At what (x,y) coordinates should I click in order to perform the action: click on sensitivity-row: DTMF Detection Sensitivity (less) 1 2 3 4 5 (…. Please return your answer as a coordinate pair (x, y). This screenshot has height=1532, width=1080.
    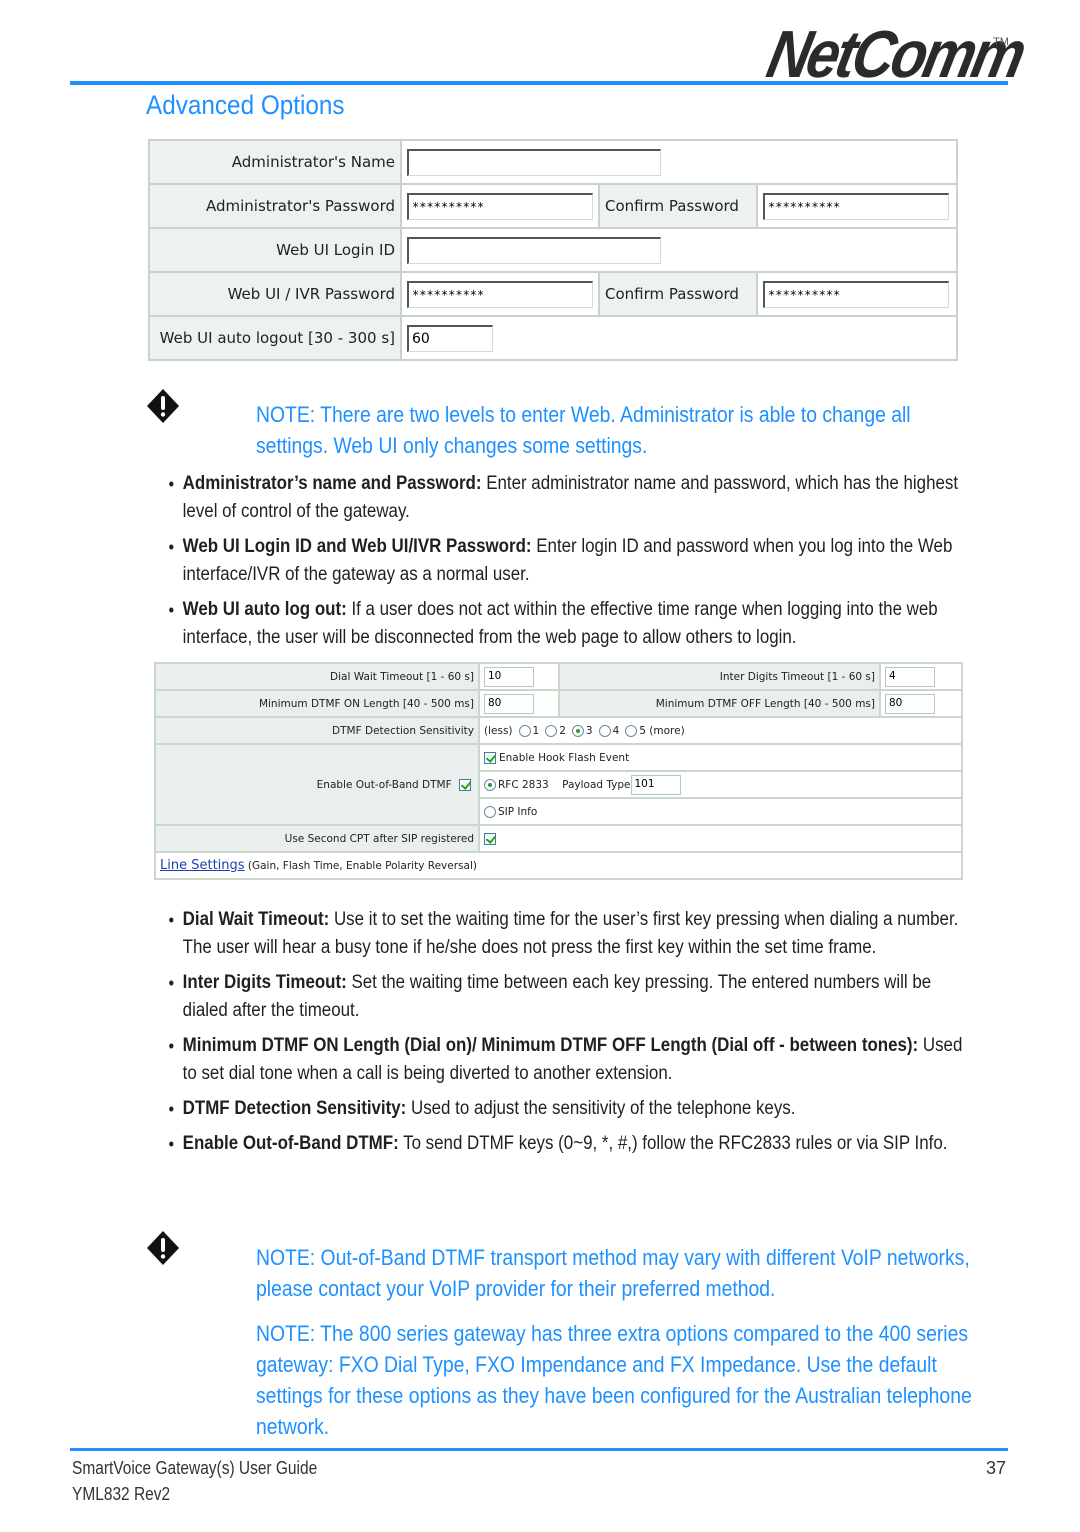
    Looking at the image, I should click on (558, 730).